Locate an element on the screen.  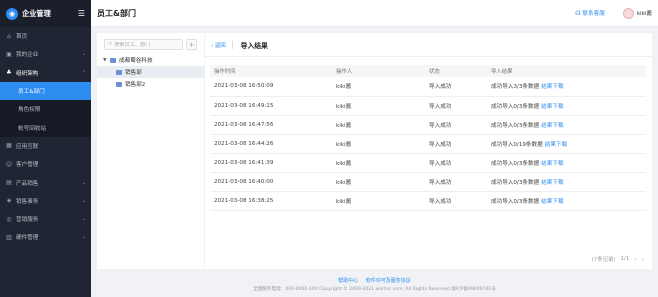
sidebar-item-label: 应用互联 is located at coordinates (27, 146).